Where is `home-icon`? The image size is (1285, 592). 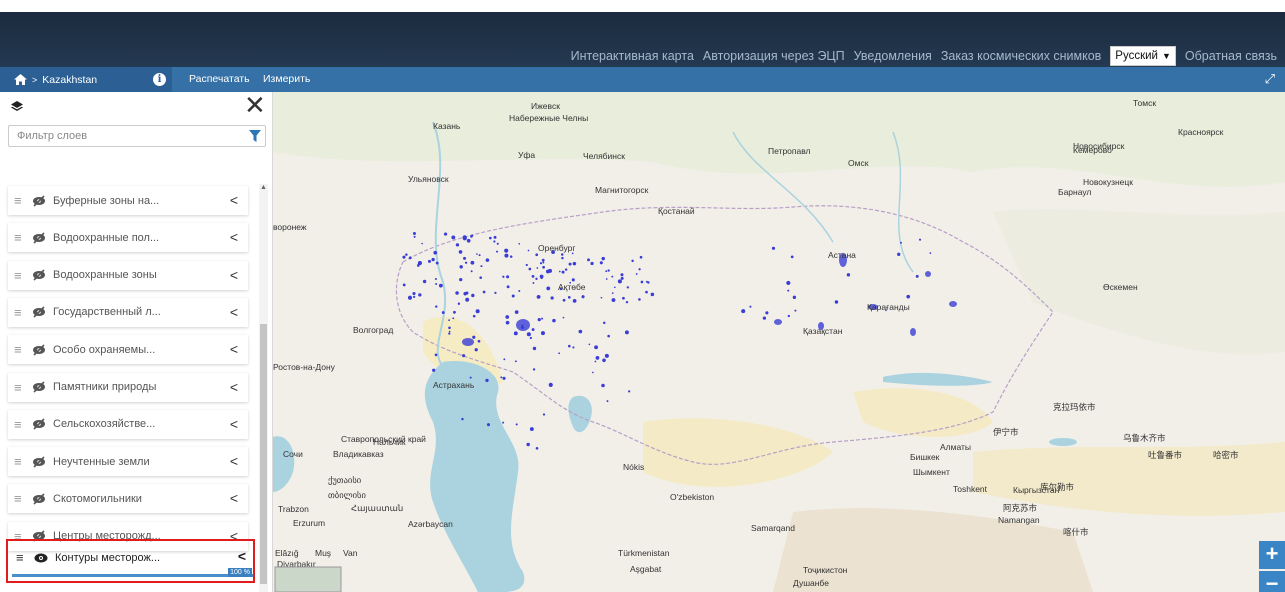
home-icon is located at coordinates (20, 79).